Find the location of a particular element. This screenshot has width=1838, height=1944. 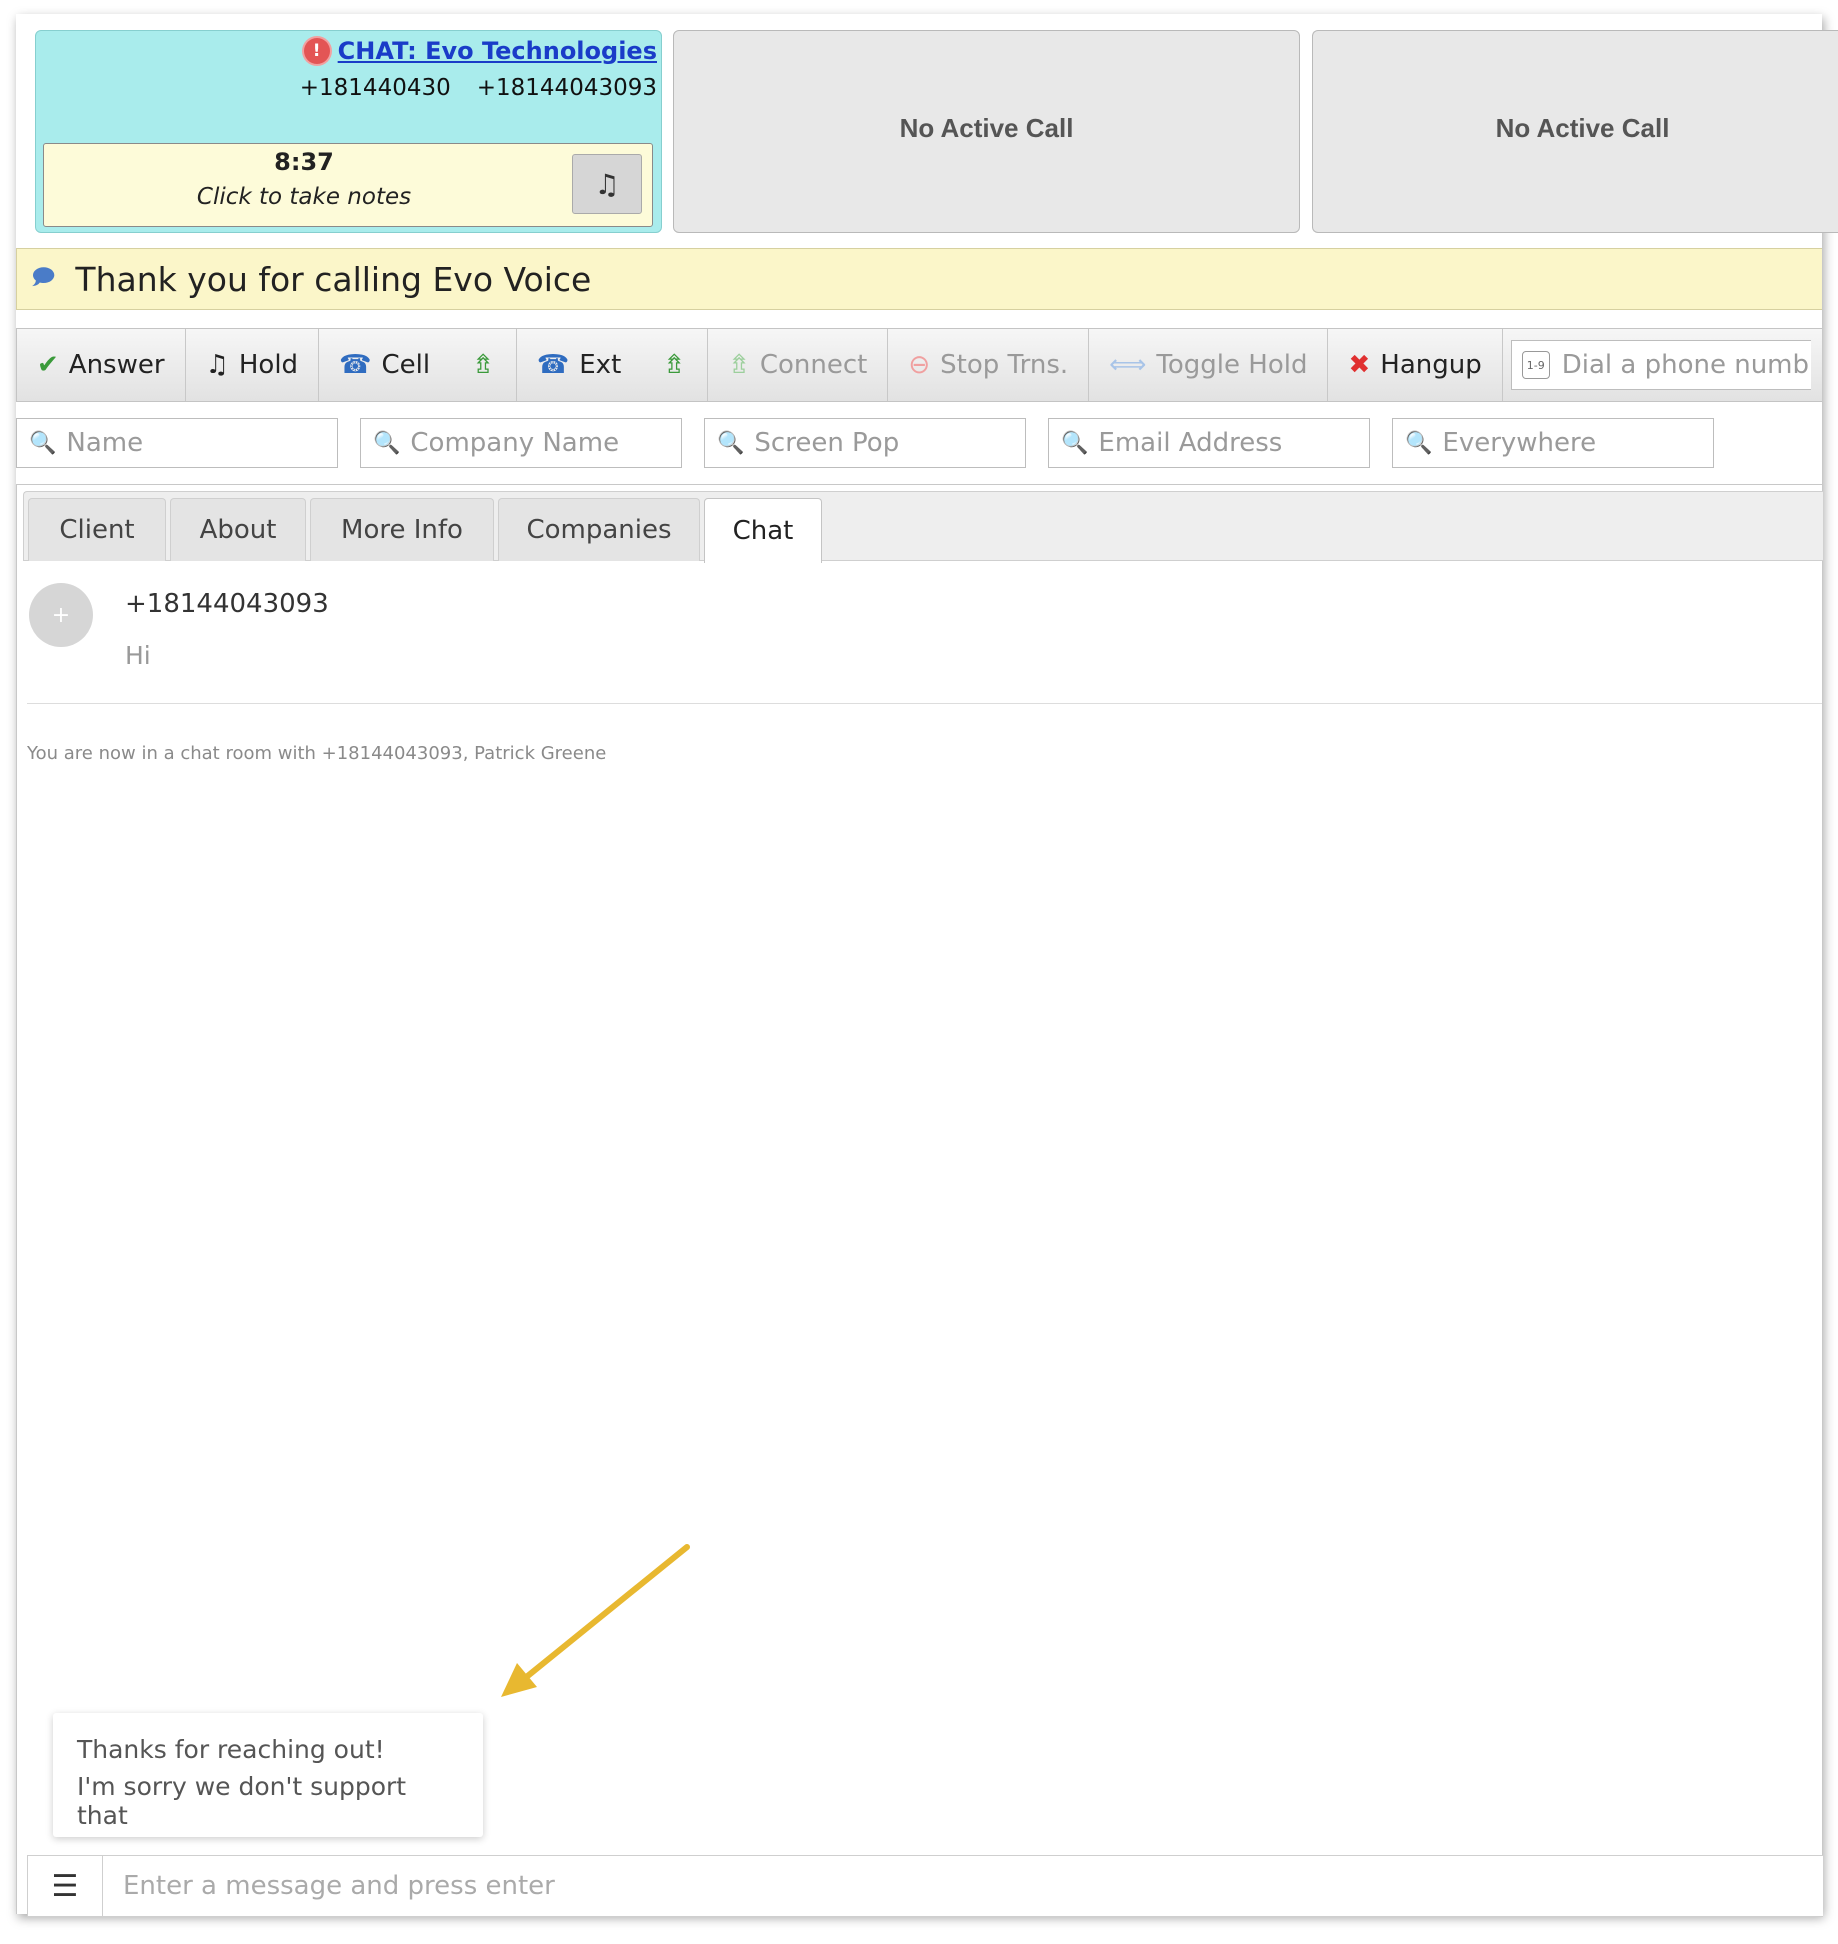

chat-header: ! CHAT: Evo Technologies is located at coordinates (480, 51).